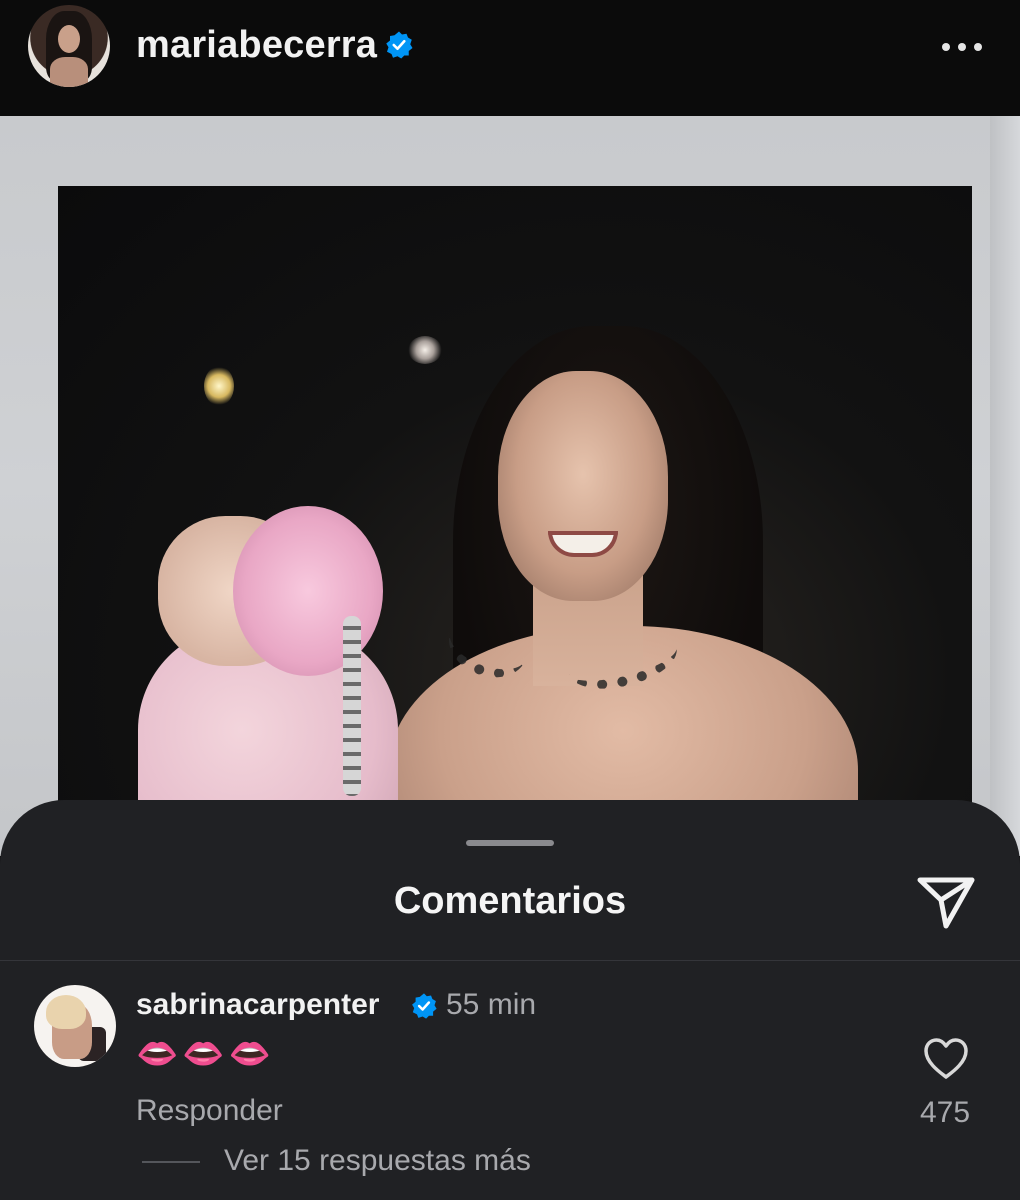 This screenshot has width=1020, height=1200. Describe the element at coordinates (1005, 486) in the screenshot. I see `polaroid-edge` at that location.